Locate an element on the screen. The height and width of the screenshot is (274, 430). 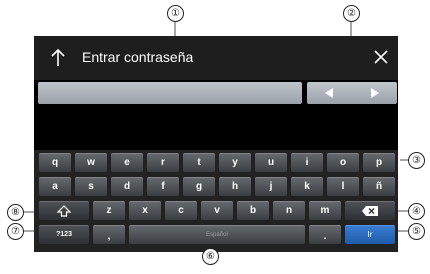
key-h: h is located at coordinates (235, 186).